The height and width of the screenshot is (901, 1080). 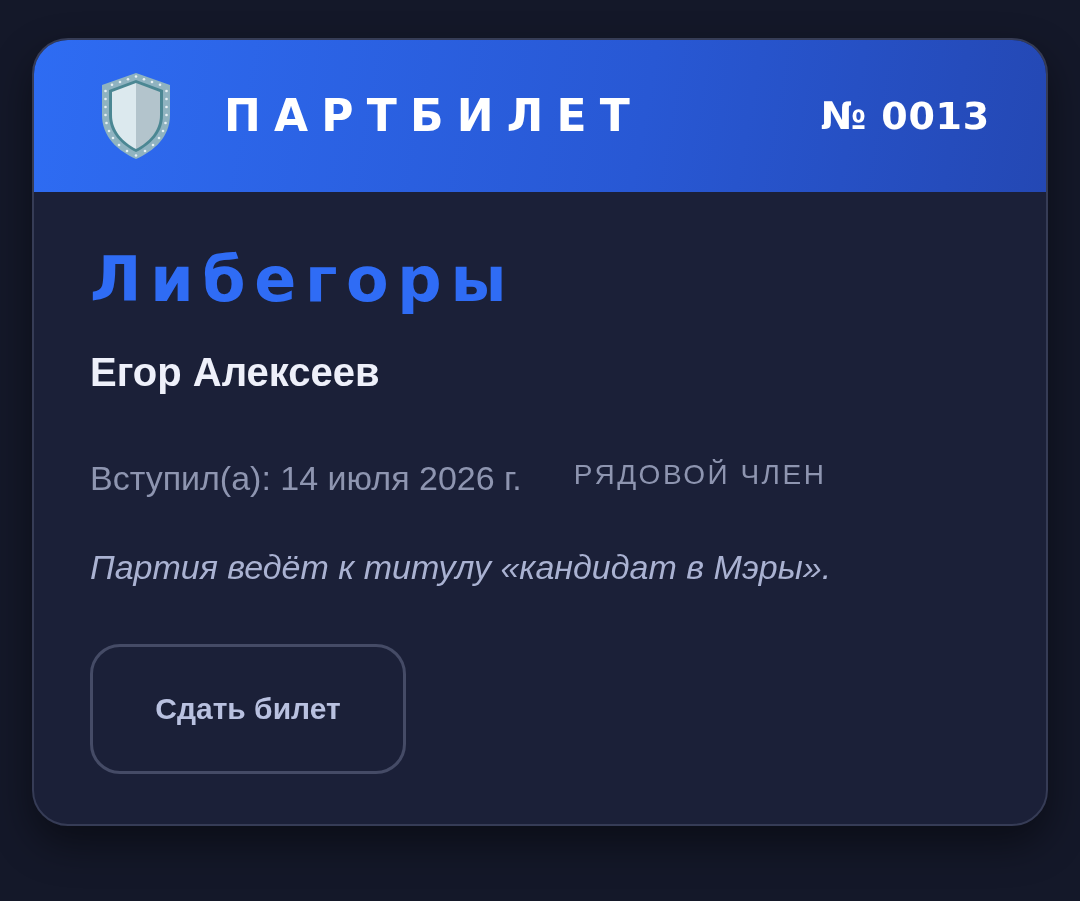 I want to click on join-date: Вступил(а): 14 июля 2026 г., so click(x=306, y=478).